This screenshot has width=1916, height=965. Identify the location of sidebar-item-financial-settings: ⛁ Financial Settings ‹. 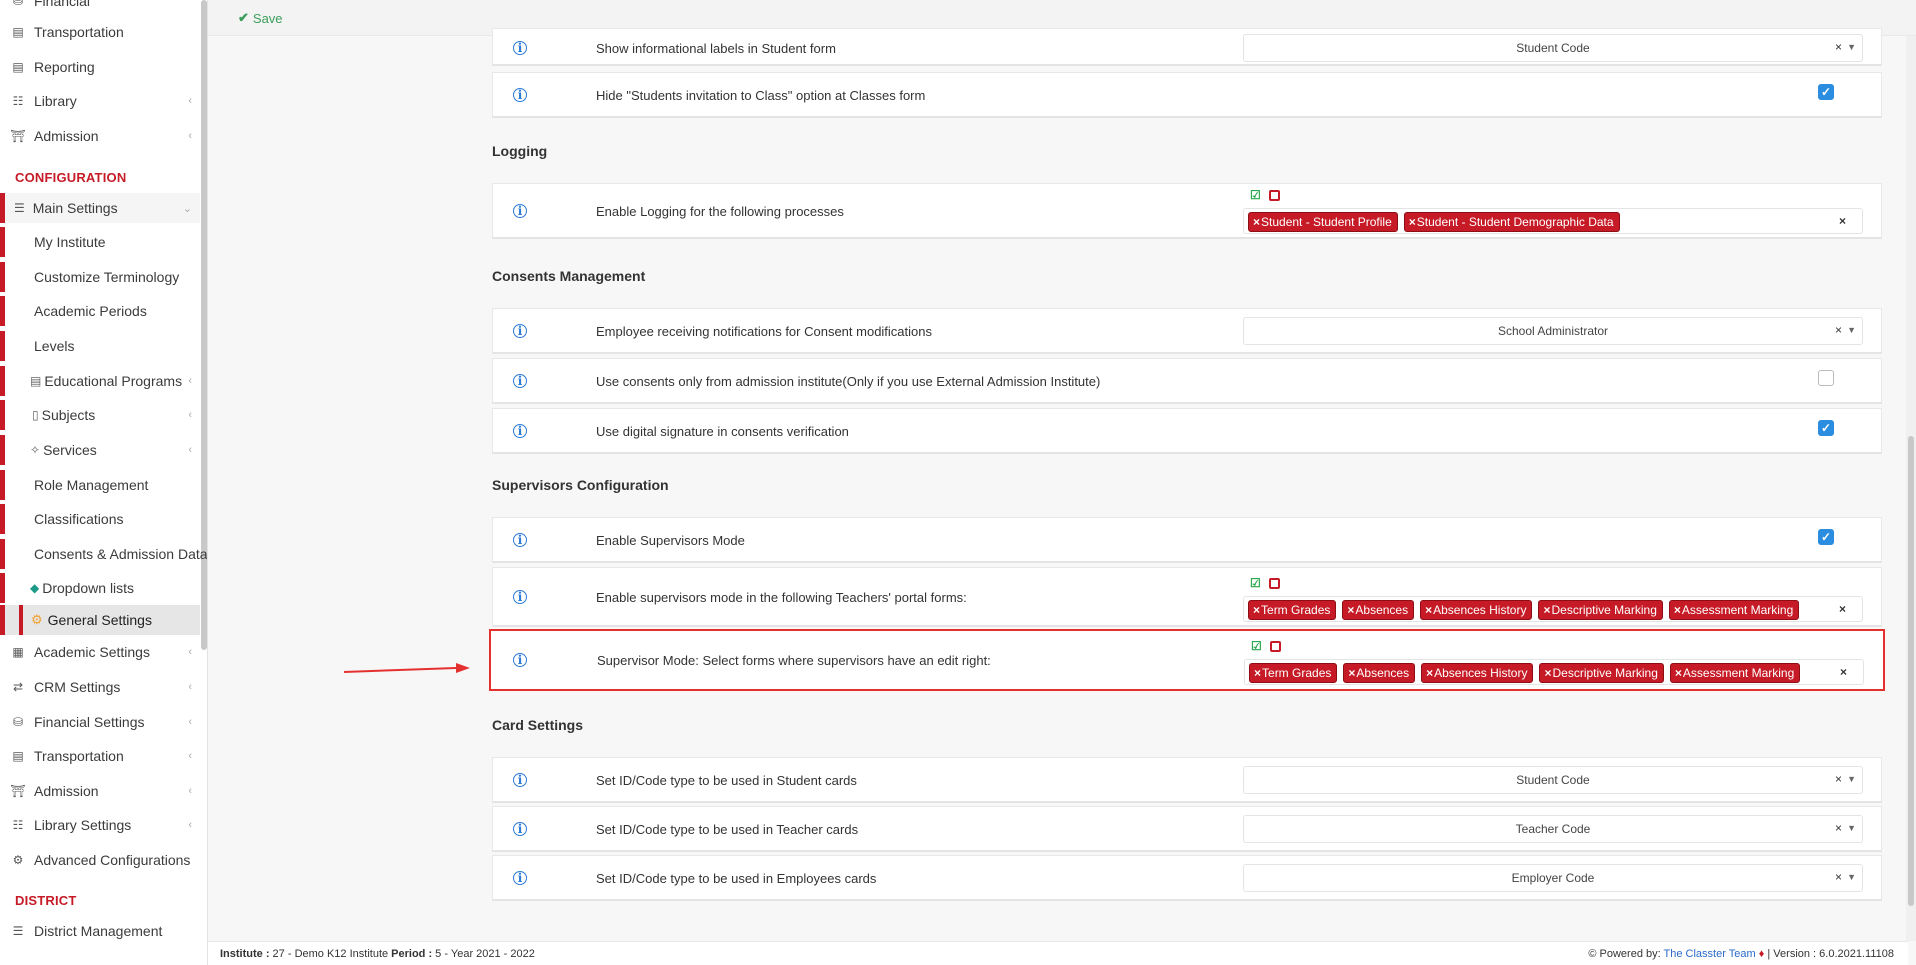
(100, 722).